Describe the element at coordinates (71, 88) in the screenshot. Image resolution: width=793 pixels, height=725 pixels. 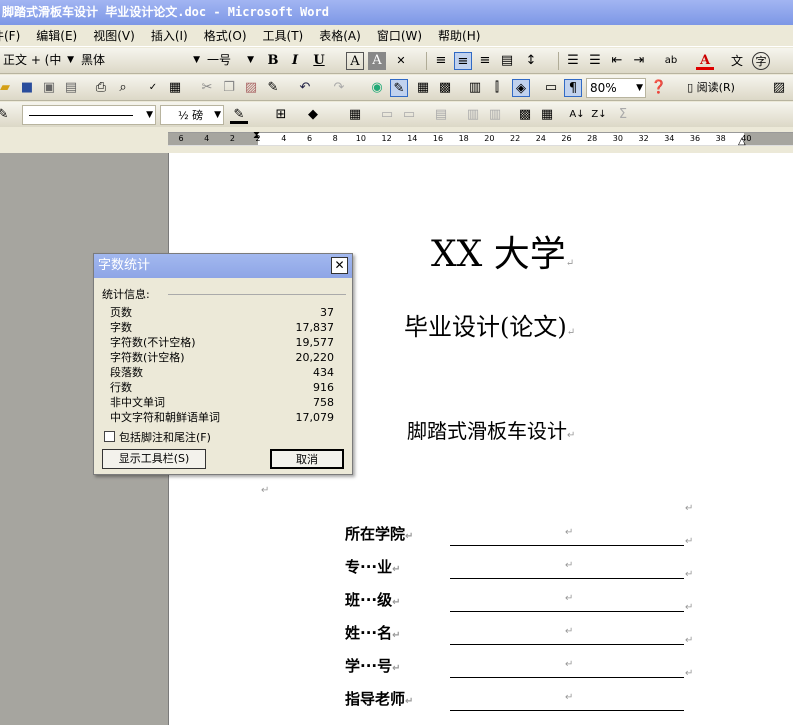
I see `email-icon: ▤` at that location.